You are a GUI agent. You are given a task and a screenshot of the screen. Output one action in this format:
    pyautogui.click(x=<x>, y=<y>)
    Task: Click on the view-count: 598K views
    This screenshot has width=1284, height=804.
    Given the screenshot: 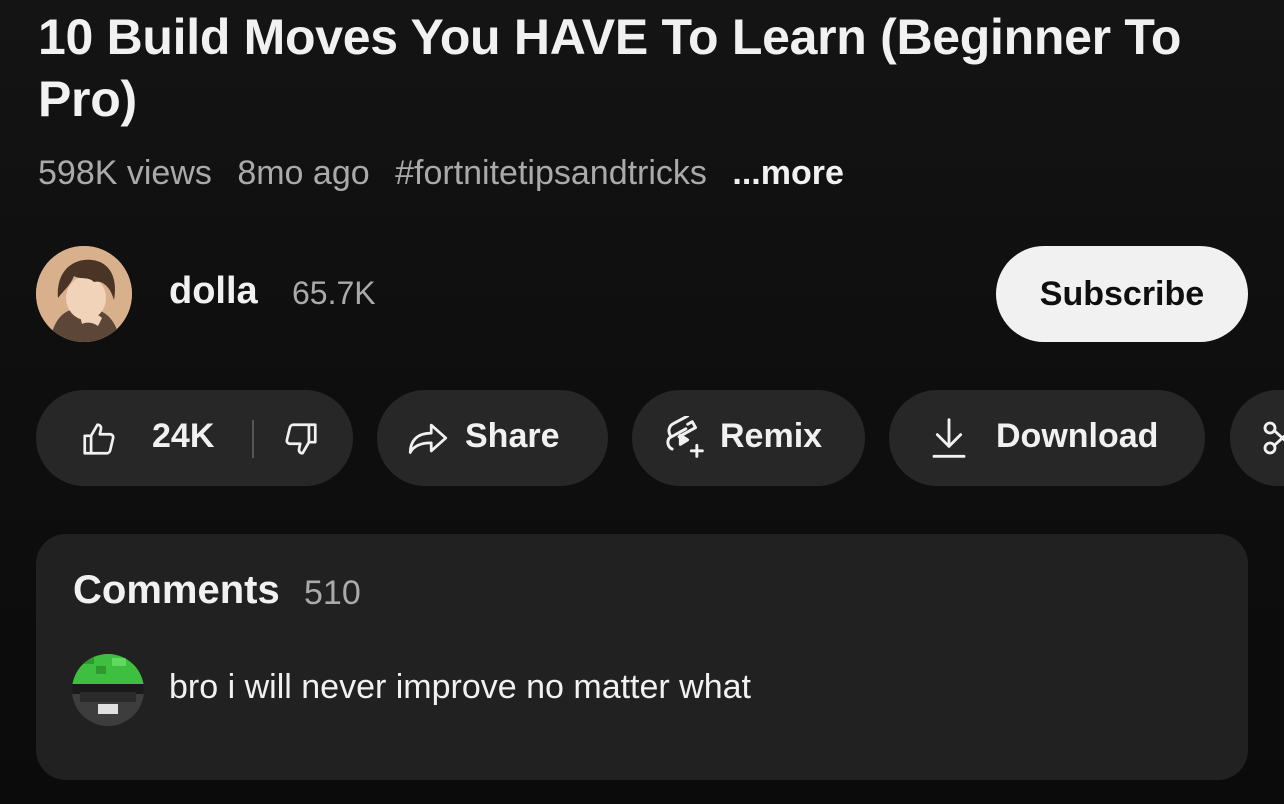 What is the action you would take?
    pyautogui.click(x=125, y=173)
    